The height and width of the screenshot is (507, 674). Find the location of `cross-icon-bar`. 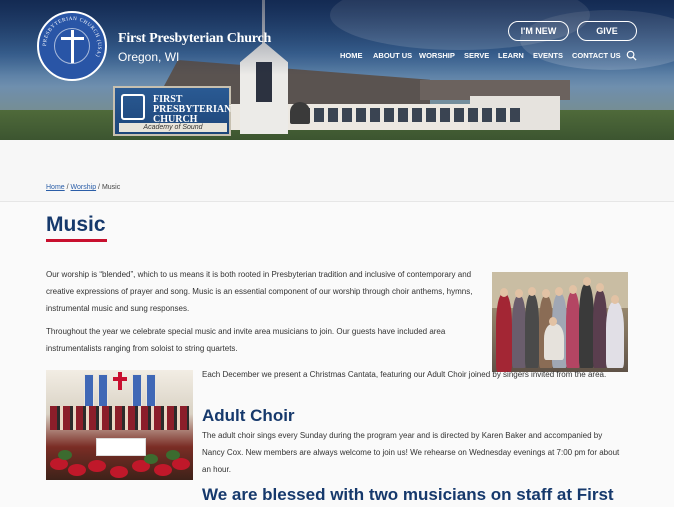

cross-icon-bar is located at coordinates (72, 38).